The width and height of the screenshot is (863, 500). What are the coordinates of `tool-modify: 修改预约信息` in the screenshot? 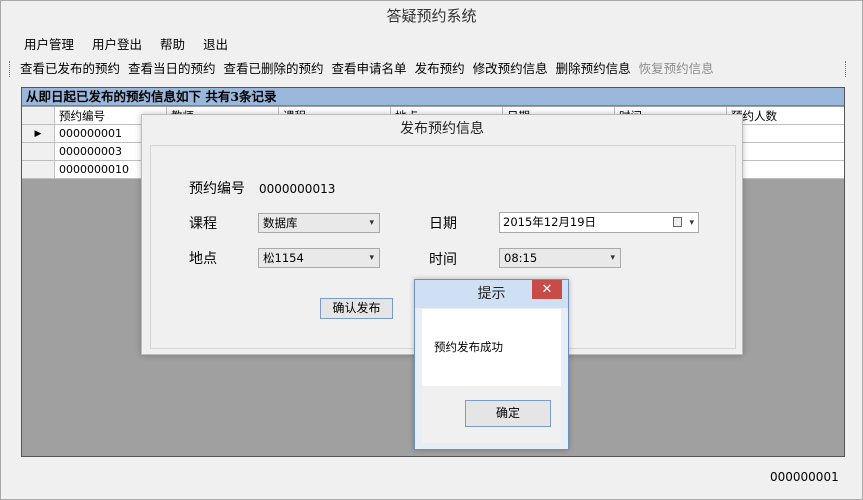 It's located at (510, 69).